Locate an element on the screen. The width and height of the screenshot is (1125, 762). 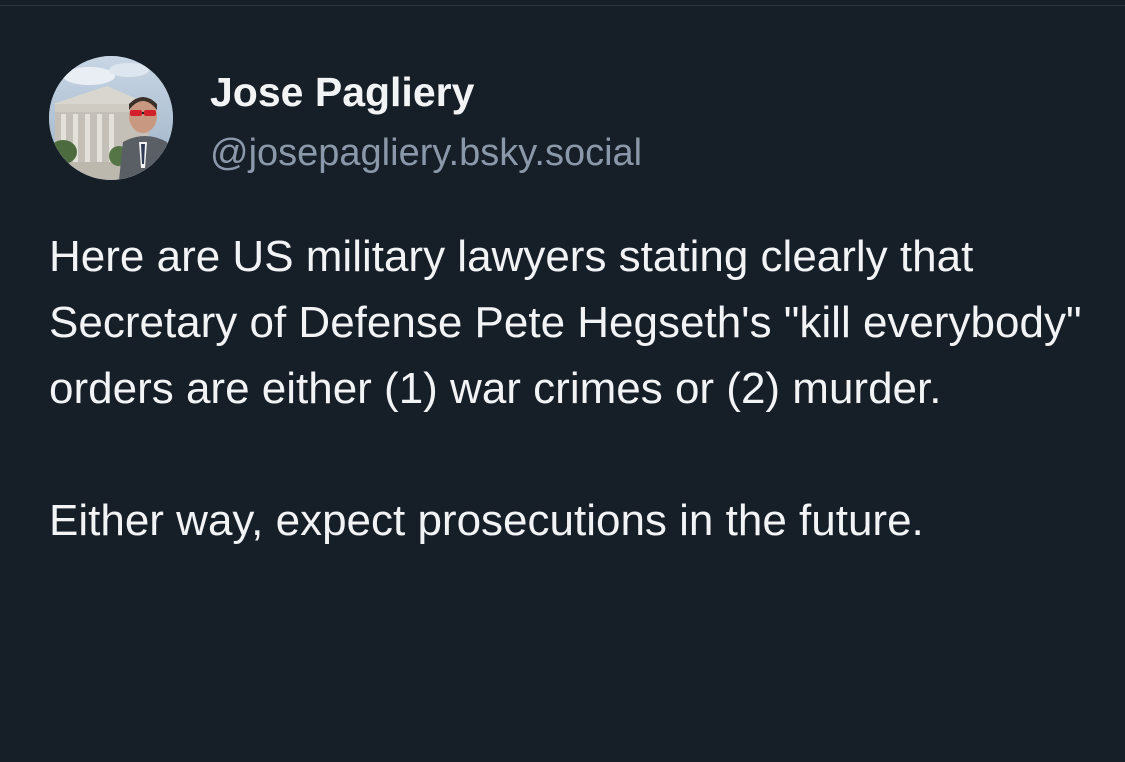
author-handle: @josepagliery.bsky.social is located at coordinates (426, 153).